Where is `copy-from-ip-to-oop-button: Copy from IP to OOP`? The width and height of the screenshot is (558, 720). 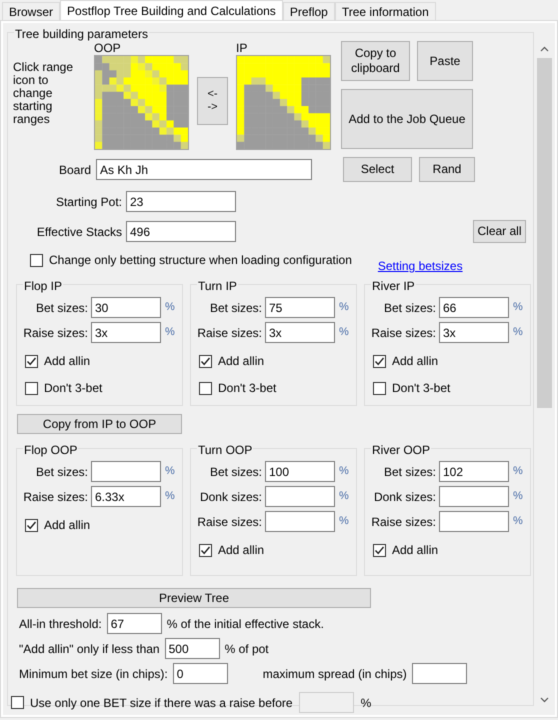 copy-from-ip-to-oop-button: Copy from IP to OOP is located at coordinates (99, 424).